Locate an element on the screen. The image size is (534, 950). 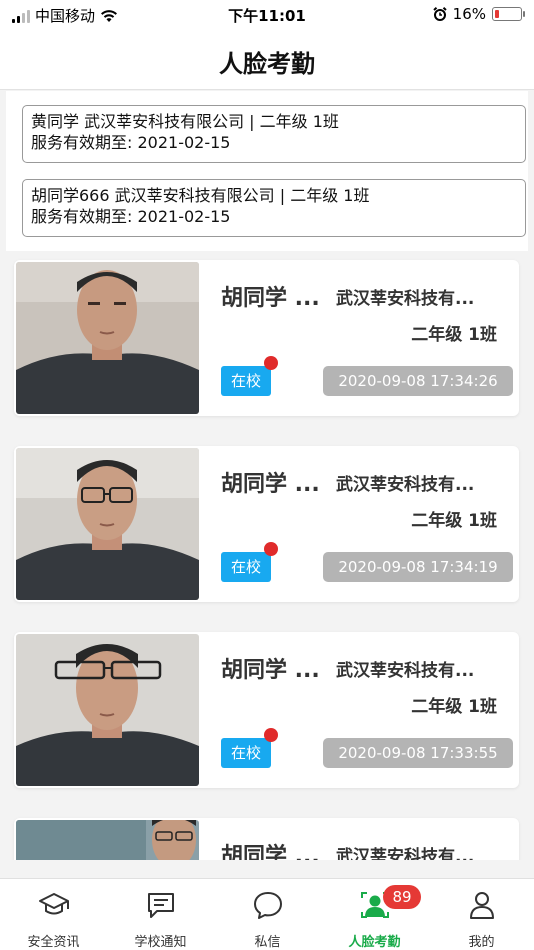
tab-label: 人脸考勤 is located at coordinates (374, 942).